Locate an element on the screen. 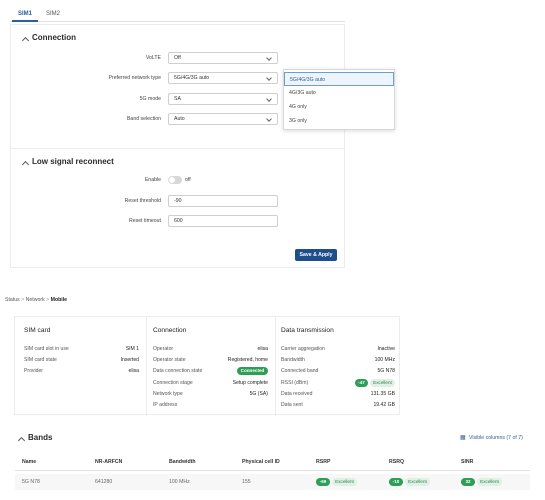 Image resolution: width=545 pixels, height=500 pixels. volte-value: Off is located at coordinates (177, 58).